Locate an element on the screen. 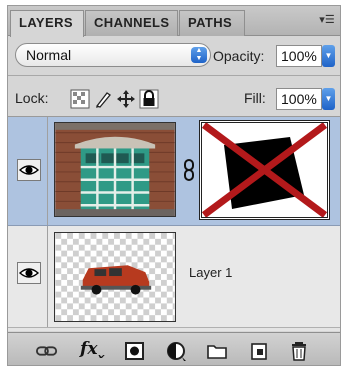 The image size is (341, 366). fx-icon: fx˯ is located at coordinates (94, 350).